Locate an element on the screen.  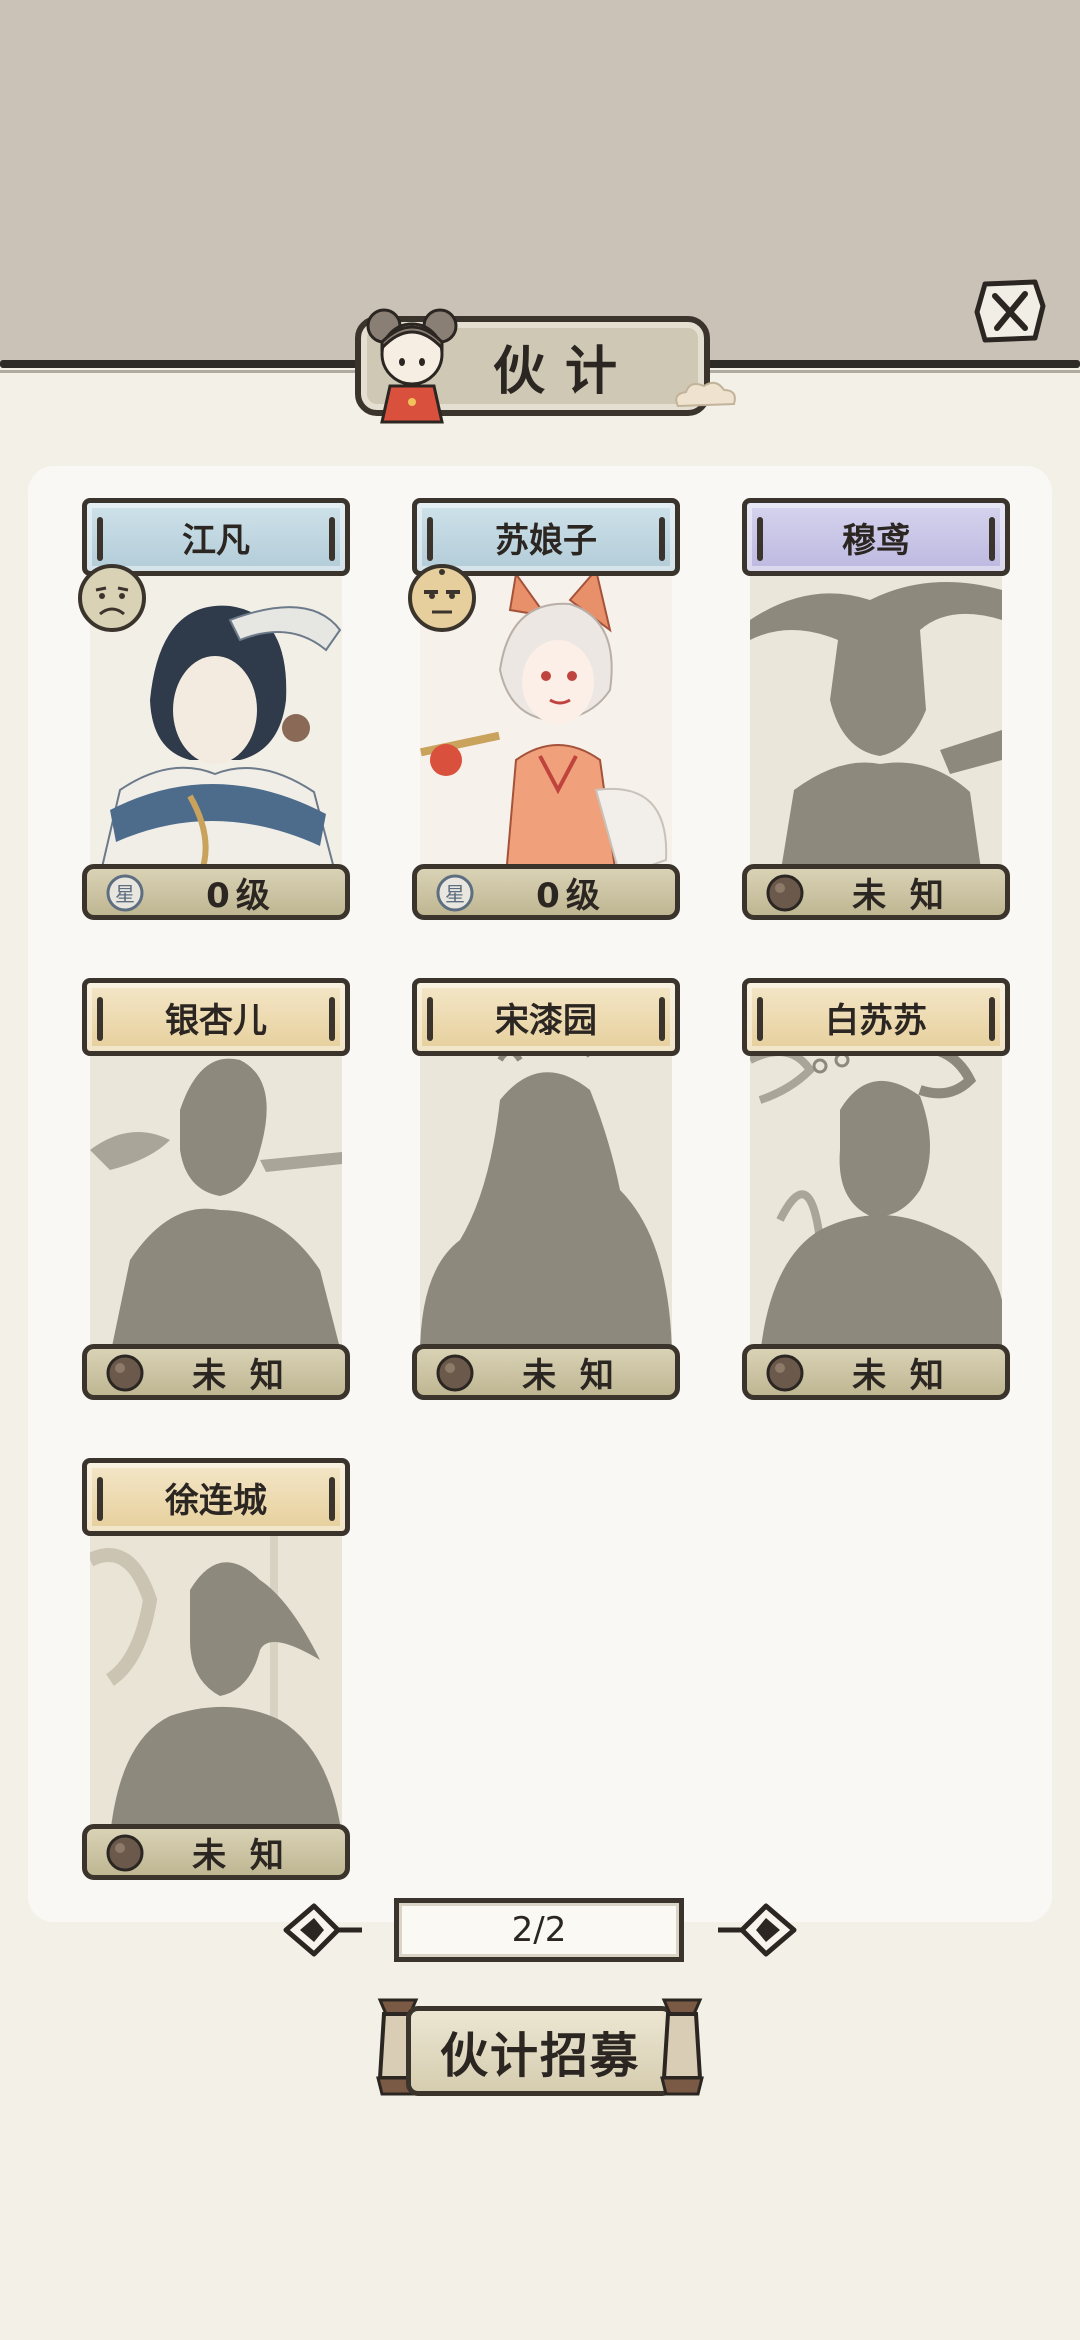
close-button is located at coordinates (1010, 311).